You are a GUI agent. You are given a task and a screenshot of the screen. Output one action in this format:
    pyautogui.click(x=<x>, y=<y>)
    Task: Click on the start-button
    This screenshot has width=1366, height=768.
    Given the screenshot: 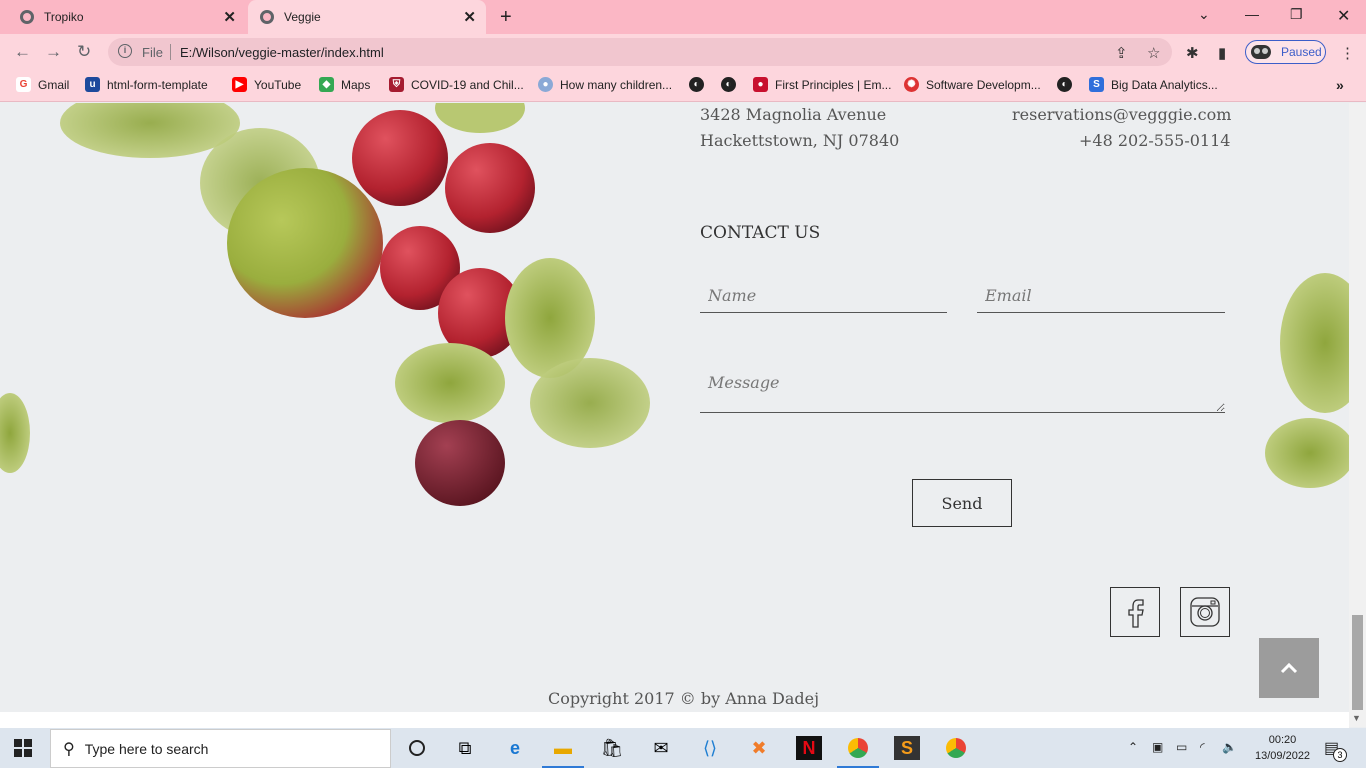 What is the action you would take?
    pyautogui.click(x=23, y=750)
    